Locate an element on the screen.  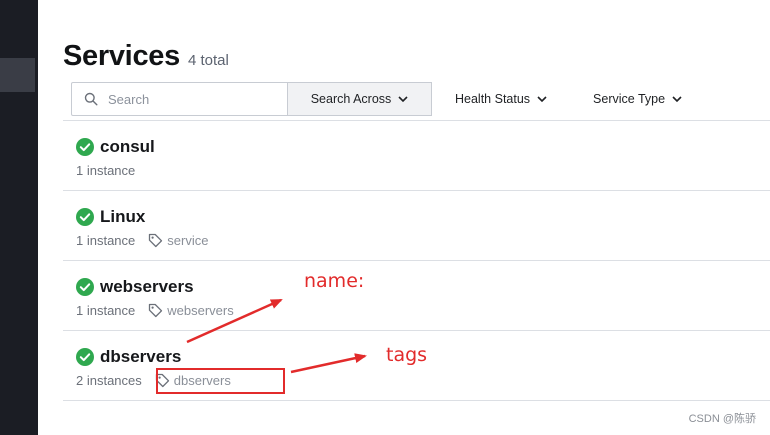
tags-annotation: tags is located at coordinates (407, 355).